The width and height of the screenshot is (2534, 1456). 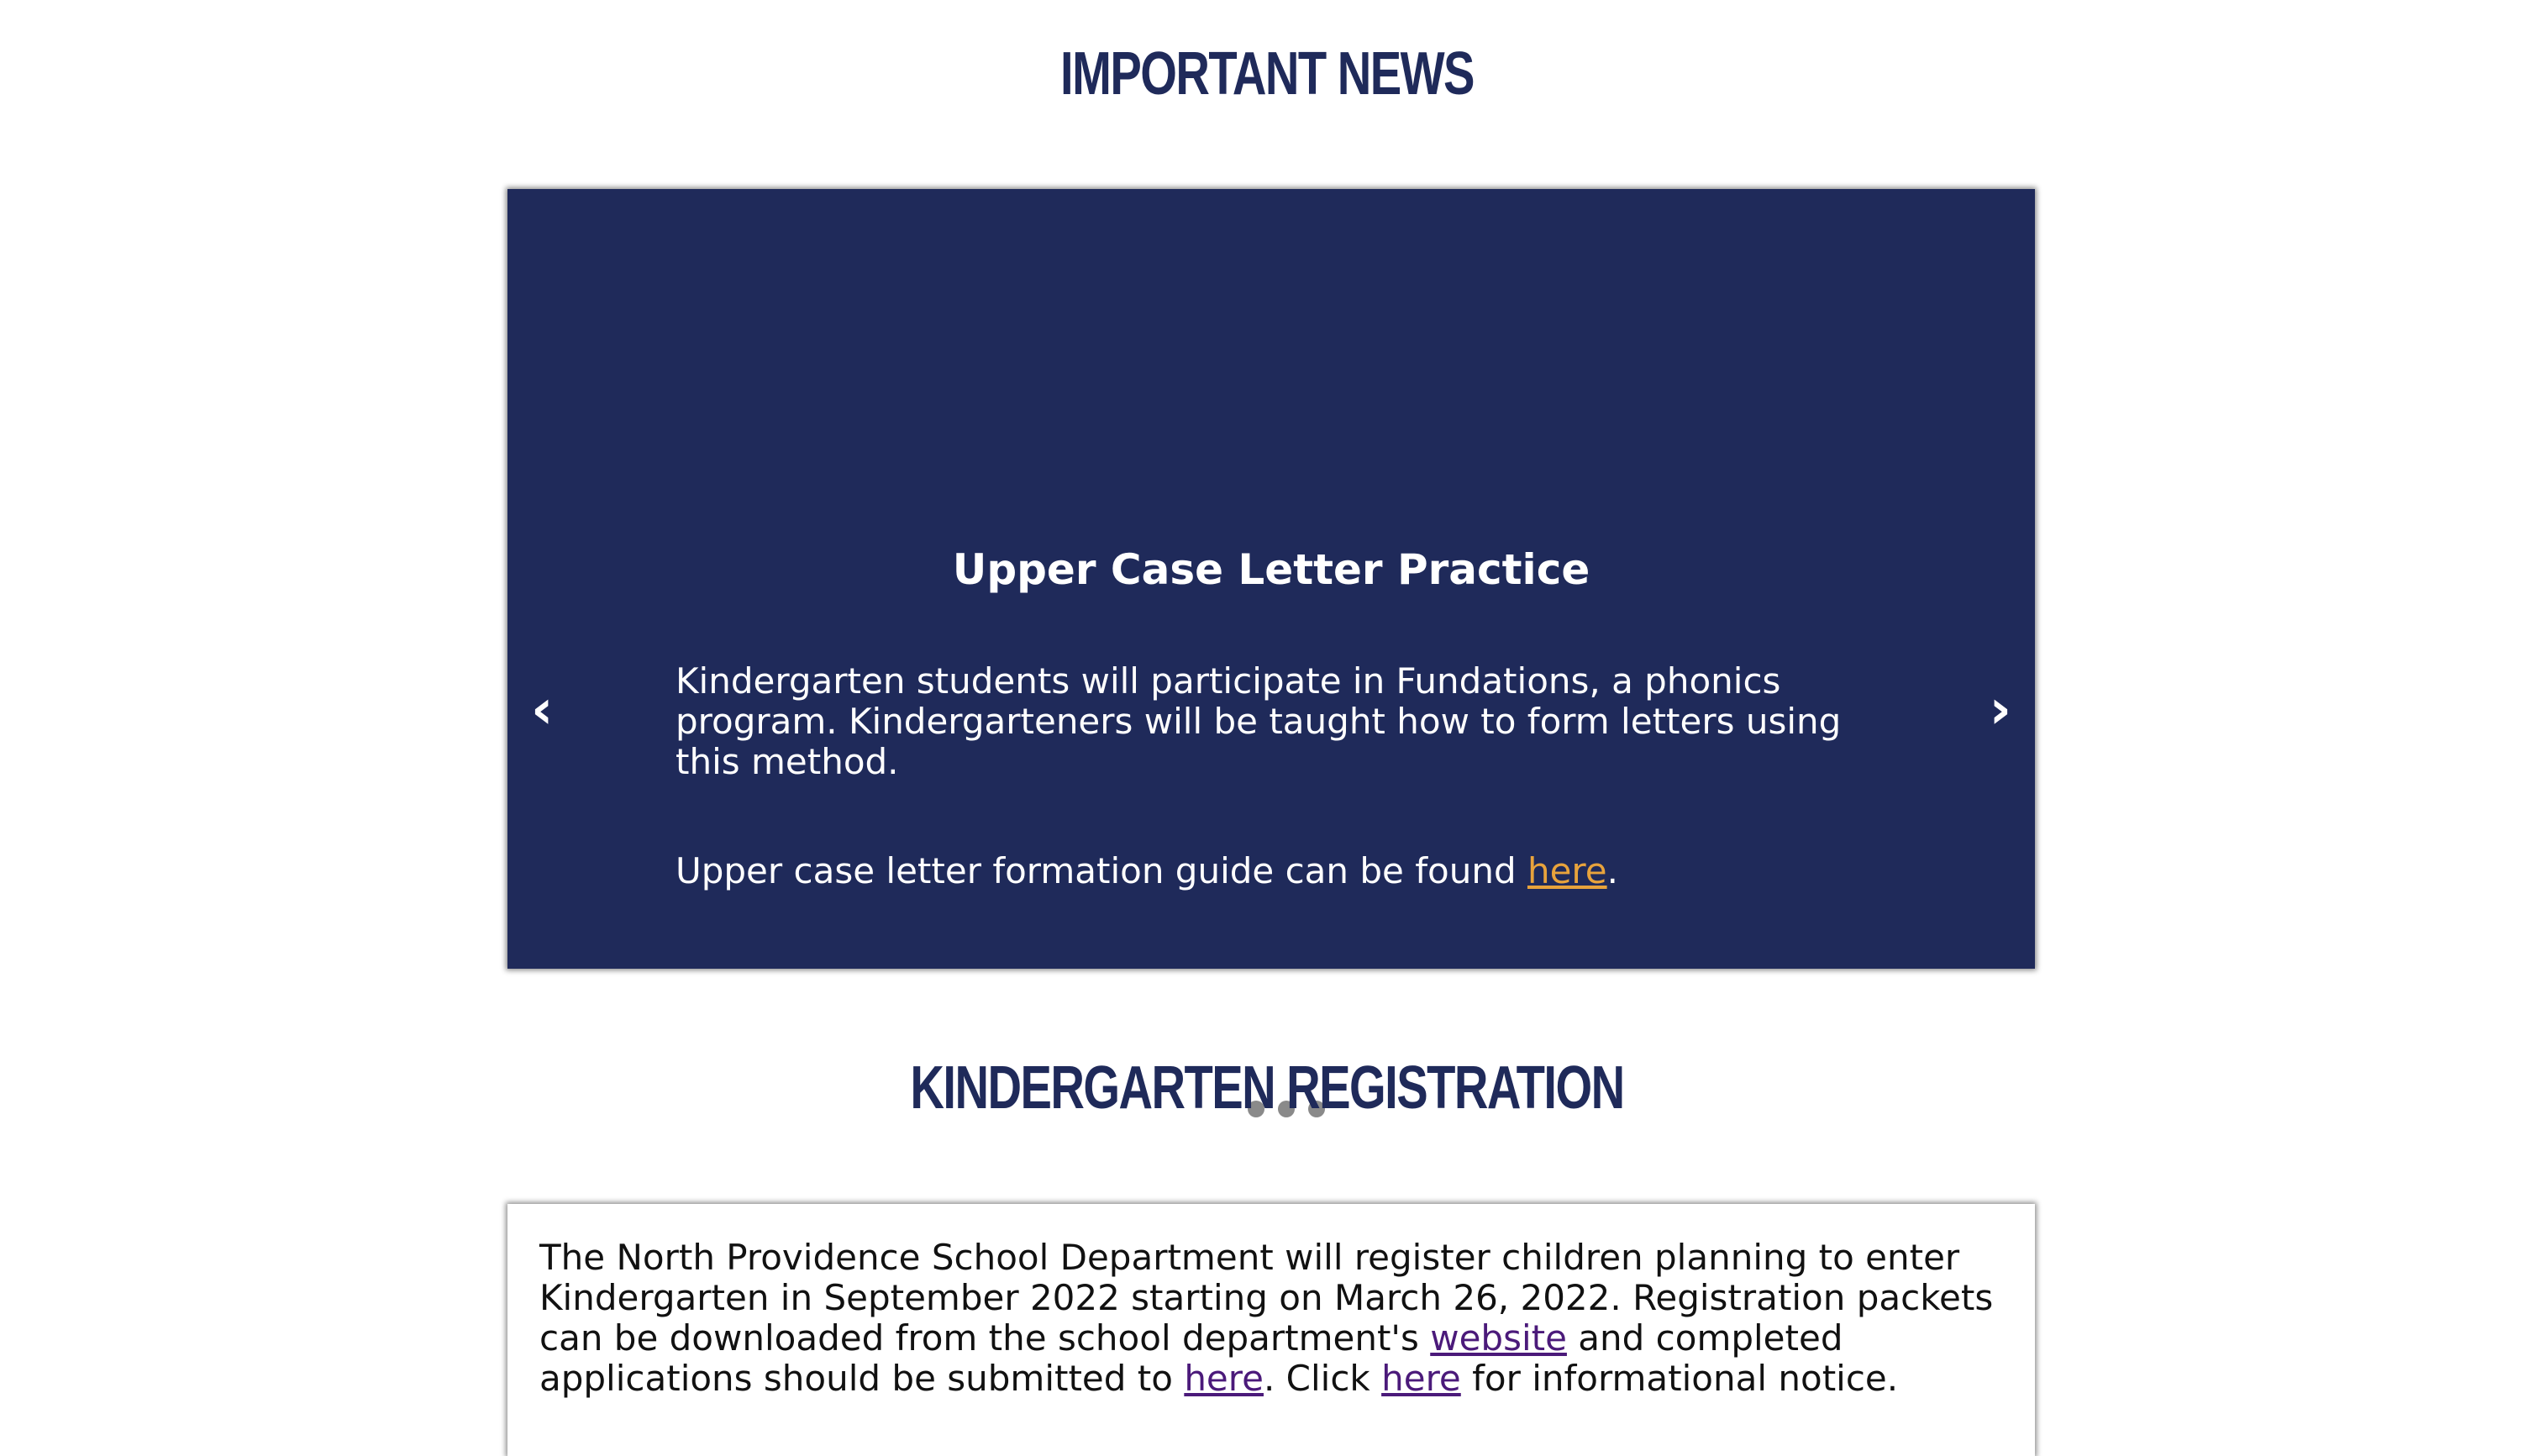 I want to click on registration-text-part3: . Click, so click(x=1322, y=1378).